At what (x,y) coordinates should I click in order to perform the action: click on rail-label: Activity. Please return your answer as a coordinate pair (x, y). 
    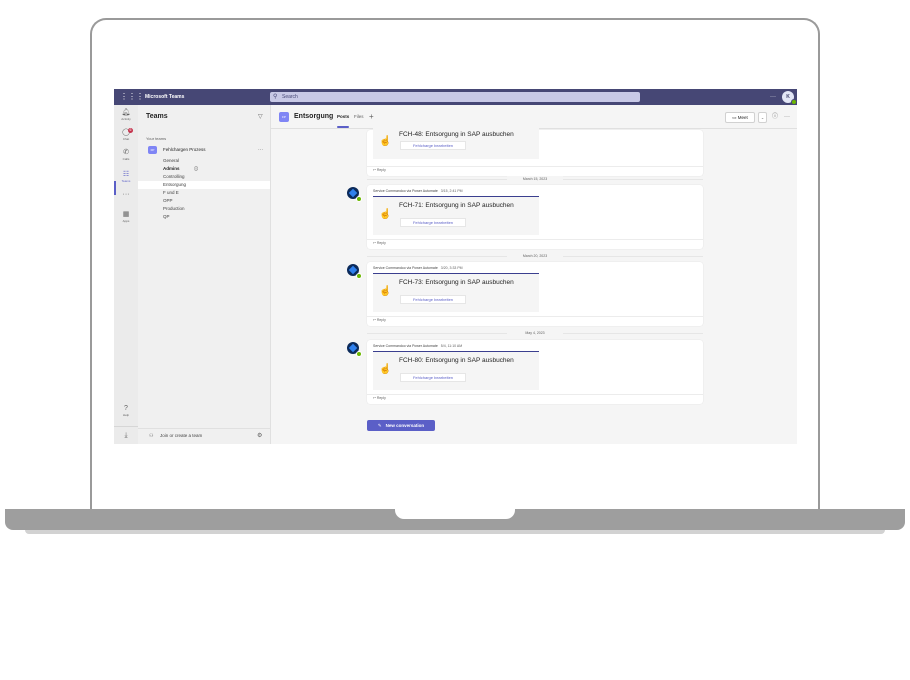
    Looking at the image, I should click on (126, 119).